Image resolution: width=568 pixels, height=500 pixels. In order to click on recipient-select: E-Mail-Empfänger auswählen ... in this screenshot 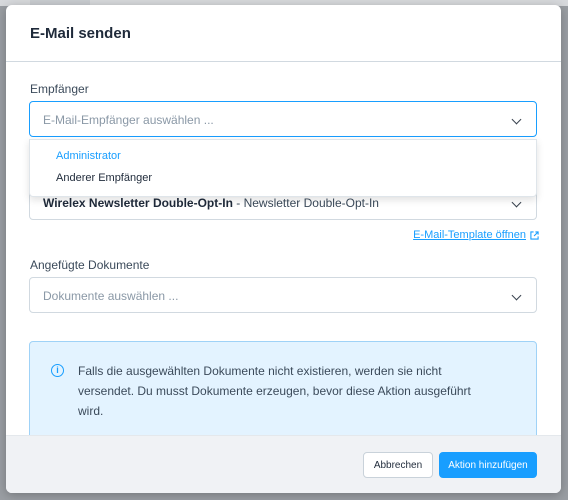, I will do `click(283, 119)`.